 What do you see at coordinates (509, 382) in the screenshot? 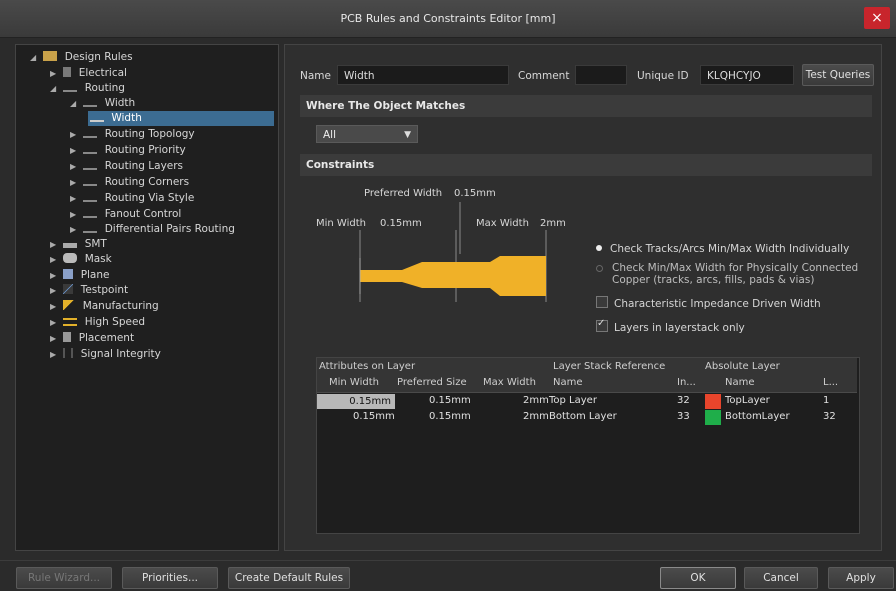
I see `column-header-max-width: Max Width` at bounding box center [509, 382].